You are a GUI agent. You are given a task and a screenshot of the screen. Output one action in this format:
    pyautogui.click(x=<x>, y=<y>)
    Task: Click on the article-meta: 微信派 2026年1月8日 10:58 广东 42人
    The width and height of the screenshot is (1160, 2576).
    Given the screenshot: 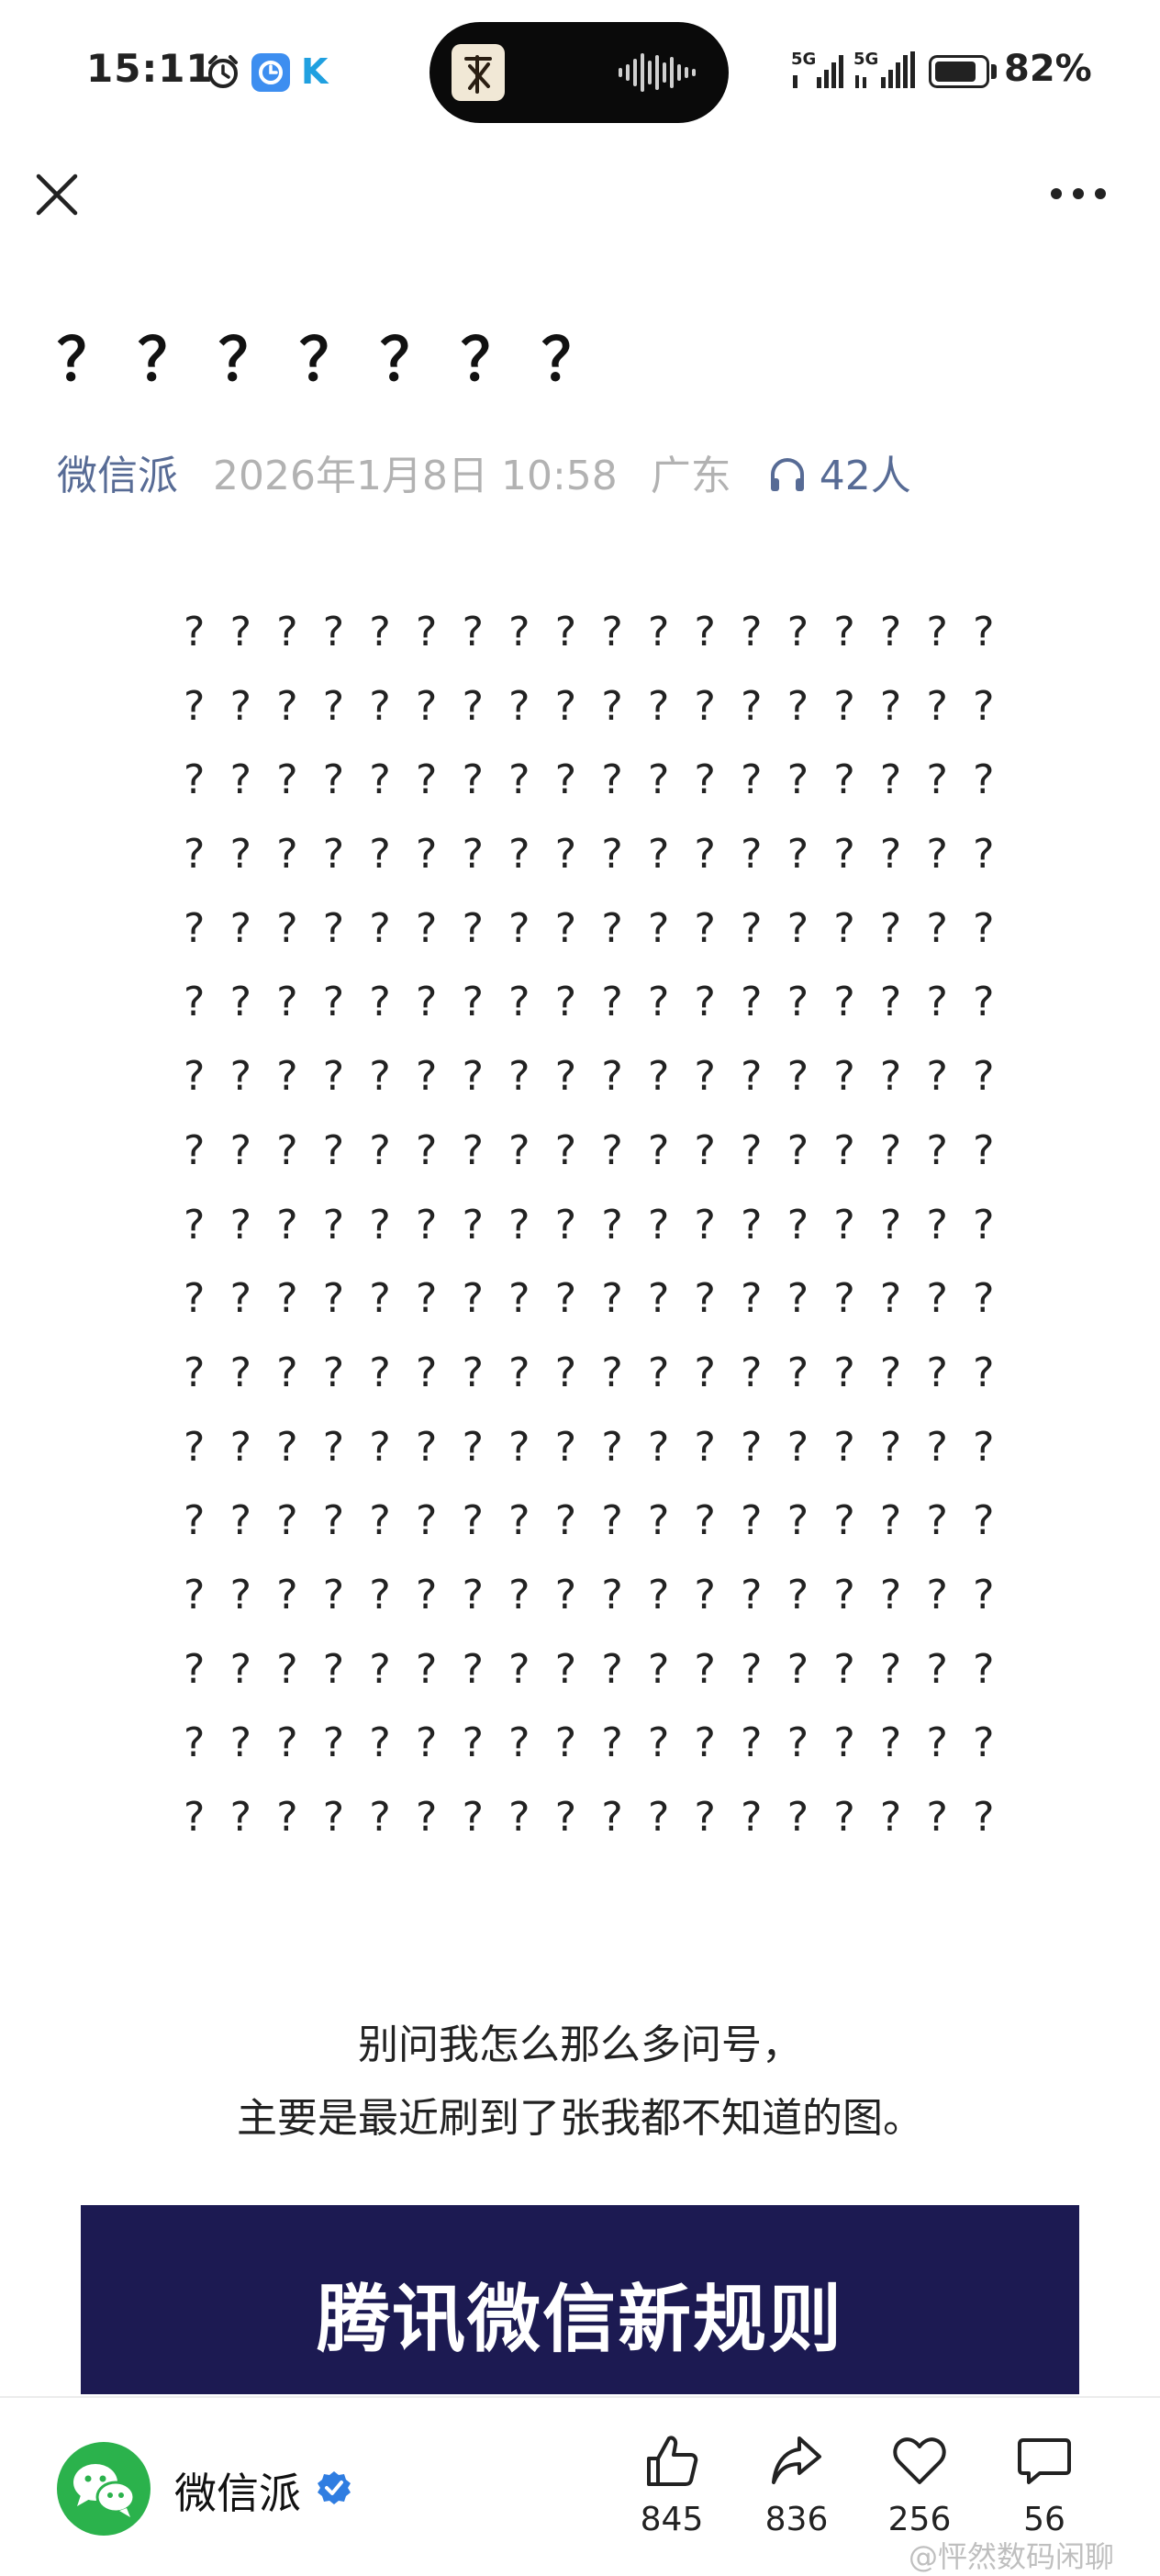 What is the action you would take?
    pyautogui.click(x=484, y=476)
    